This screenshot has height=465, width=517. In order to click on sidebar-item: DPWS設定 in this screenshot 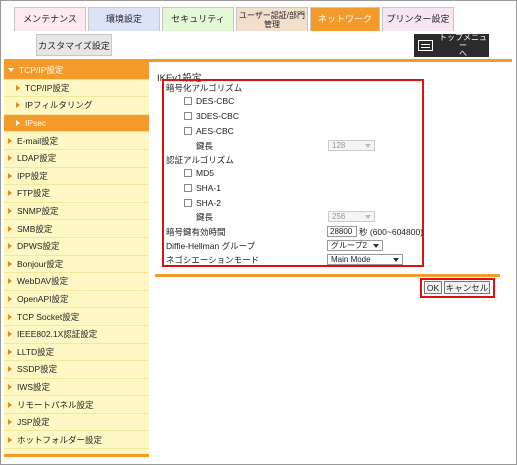, I will do `click(76, 247)`.